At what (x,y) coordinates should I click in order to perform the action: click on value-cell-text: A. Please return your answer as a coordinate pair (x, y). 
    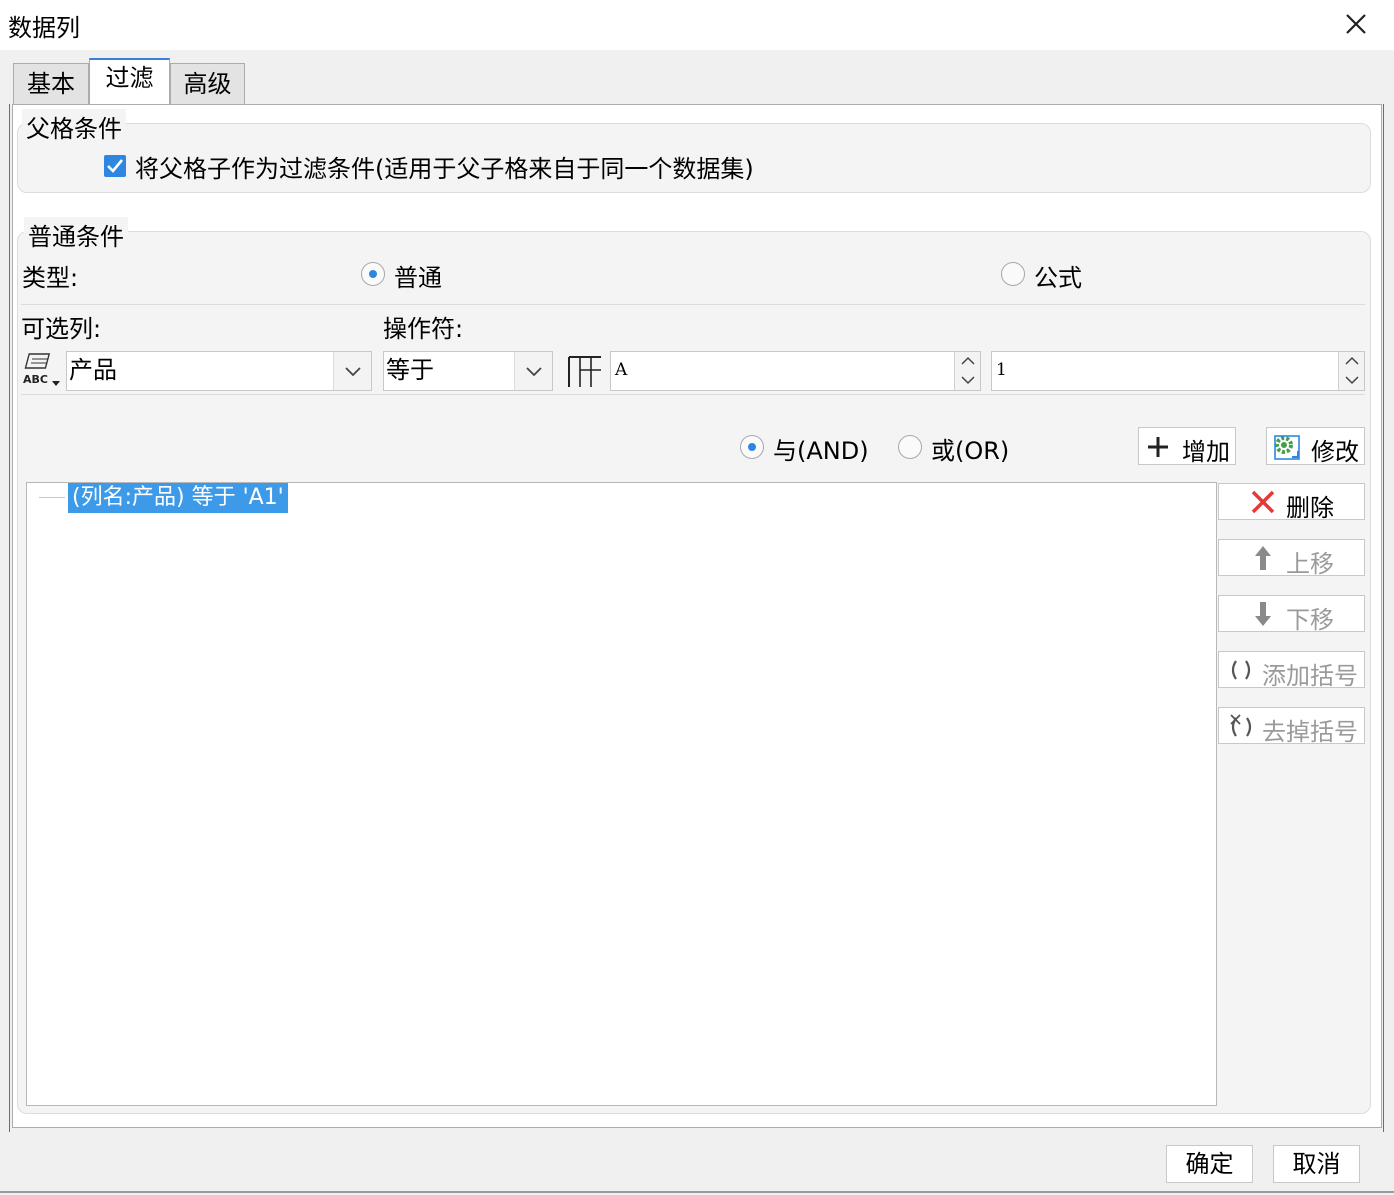
    Looking at the image, I should click on (621, 370).